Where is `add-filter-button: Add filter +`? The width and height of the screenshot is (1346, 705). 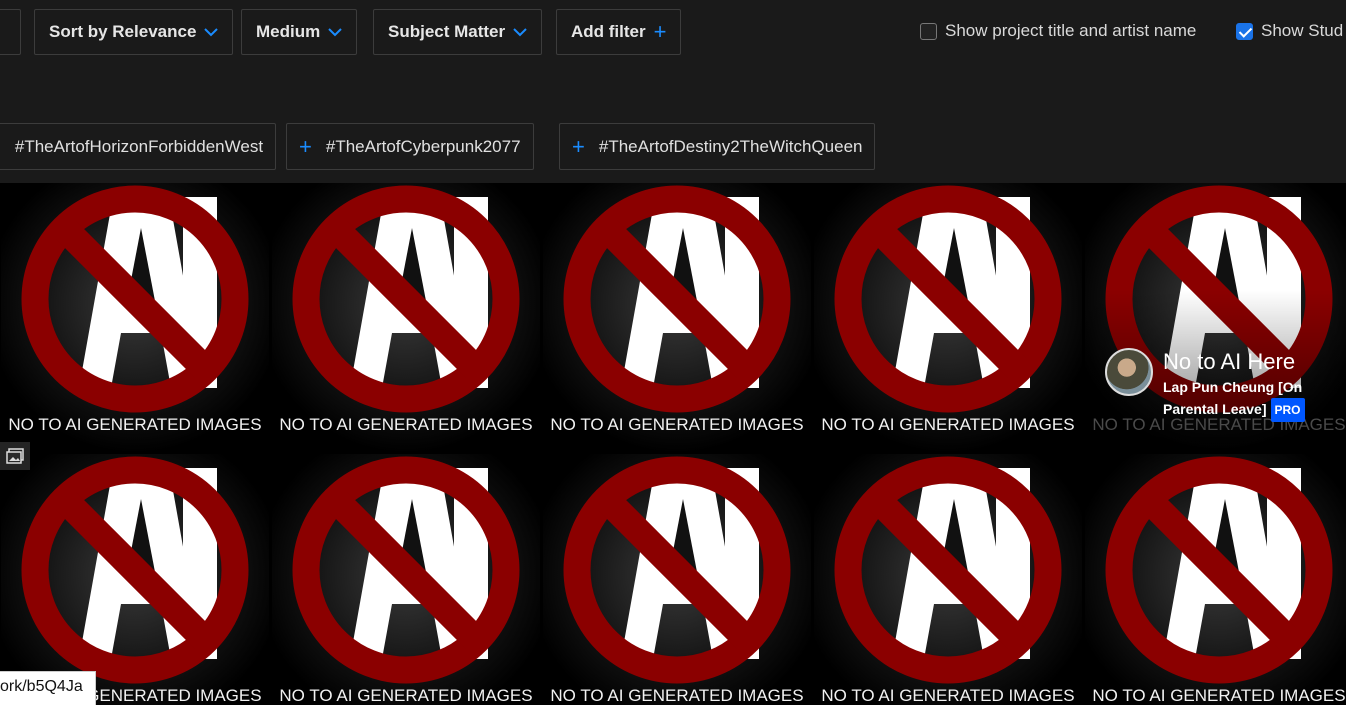
add-filter-button: Add filter + is located at coordinates (619, 32).